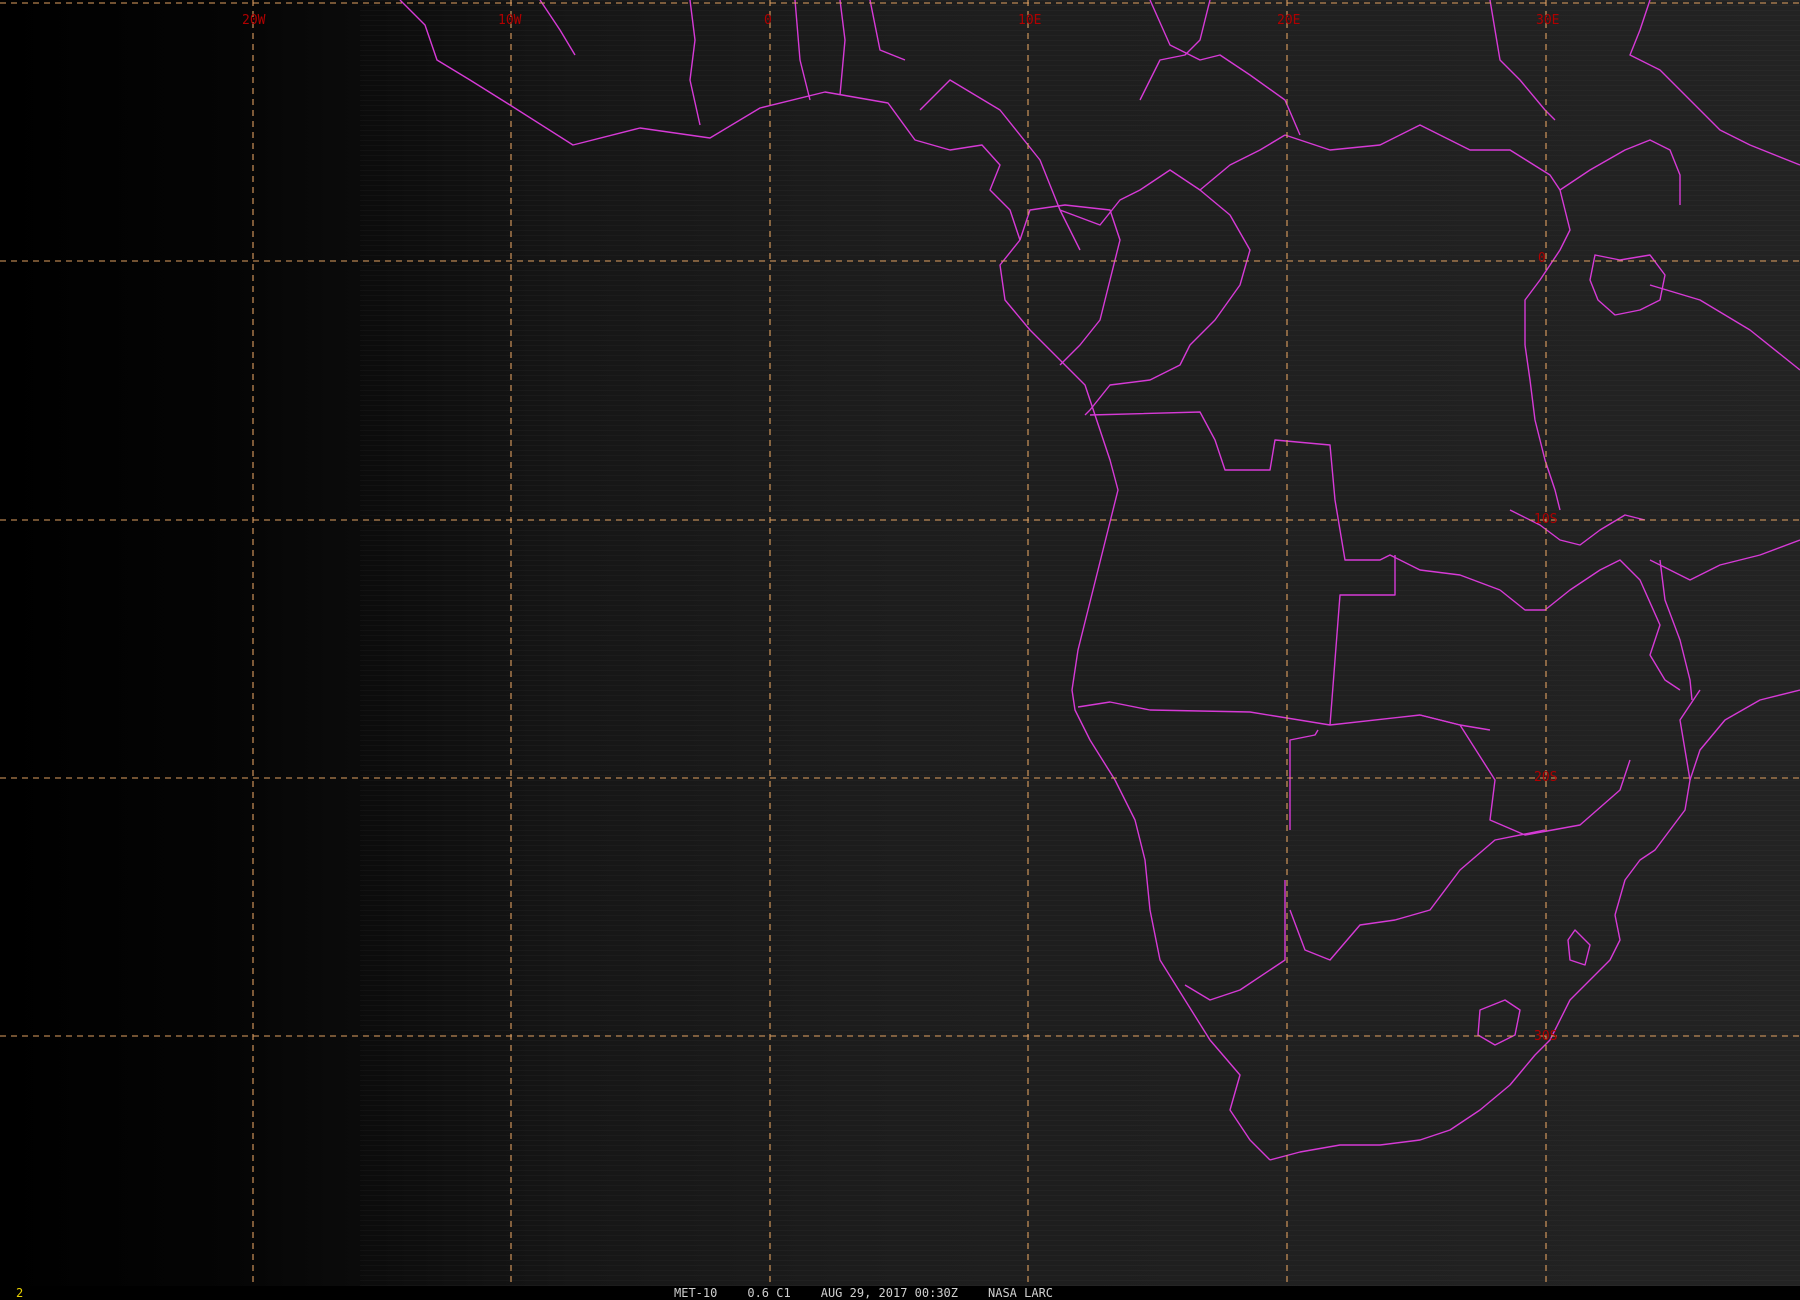 The width and height of the screenshot is (1800, 1300). Describe the element at coordinates (510, 20) in the screenshot. I see `lon-label-10w: 10W` at that location.